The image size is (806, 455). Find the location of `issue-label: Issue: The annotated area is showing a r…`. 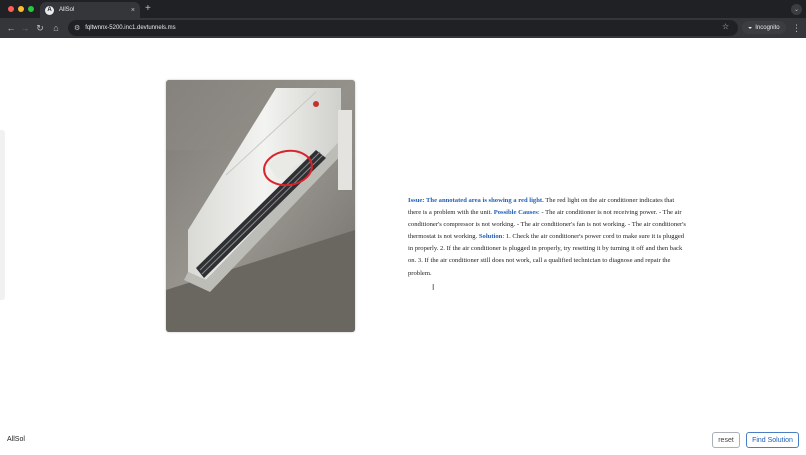

issue-label: Issue: The annotated area is showing a r… is located at coordinates (476, 200).